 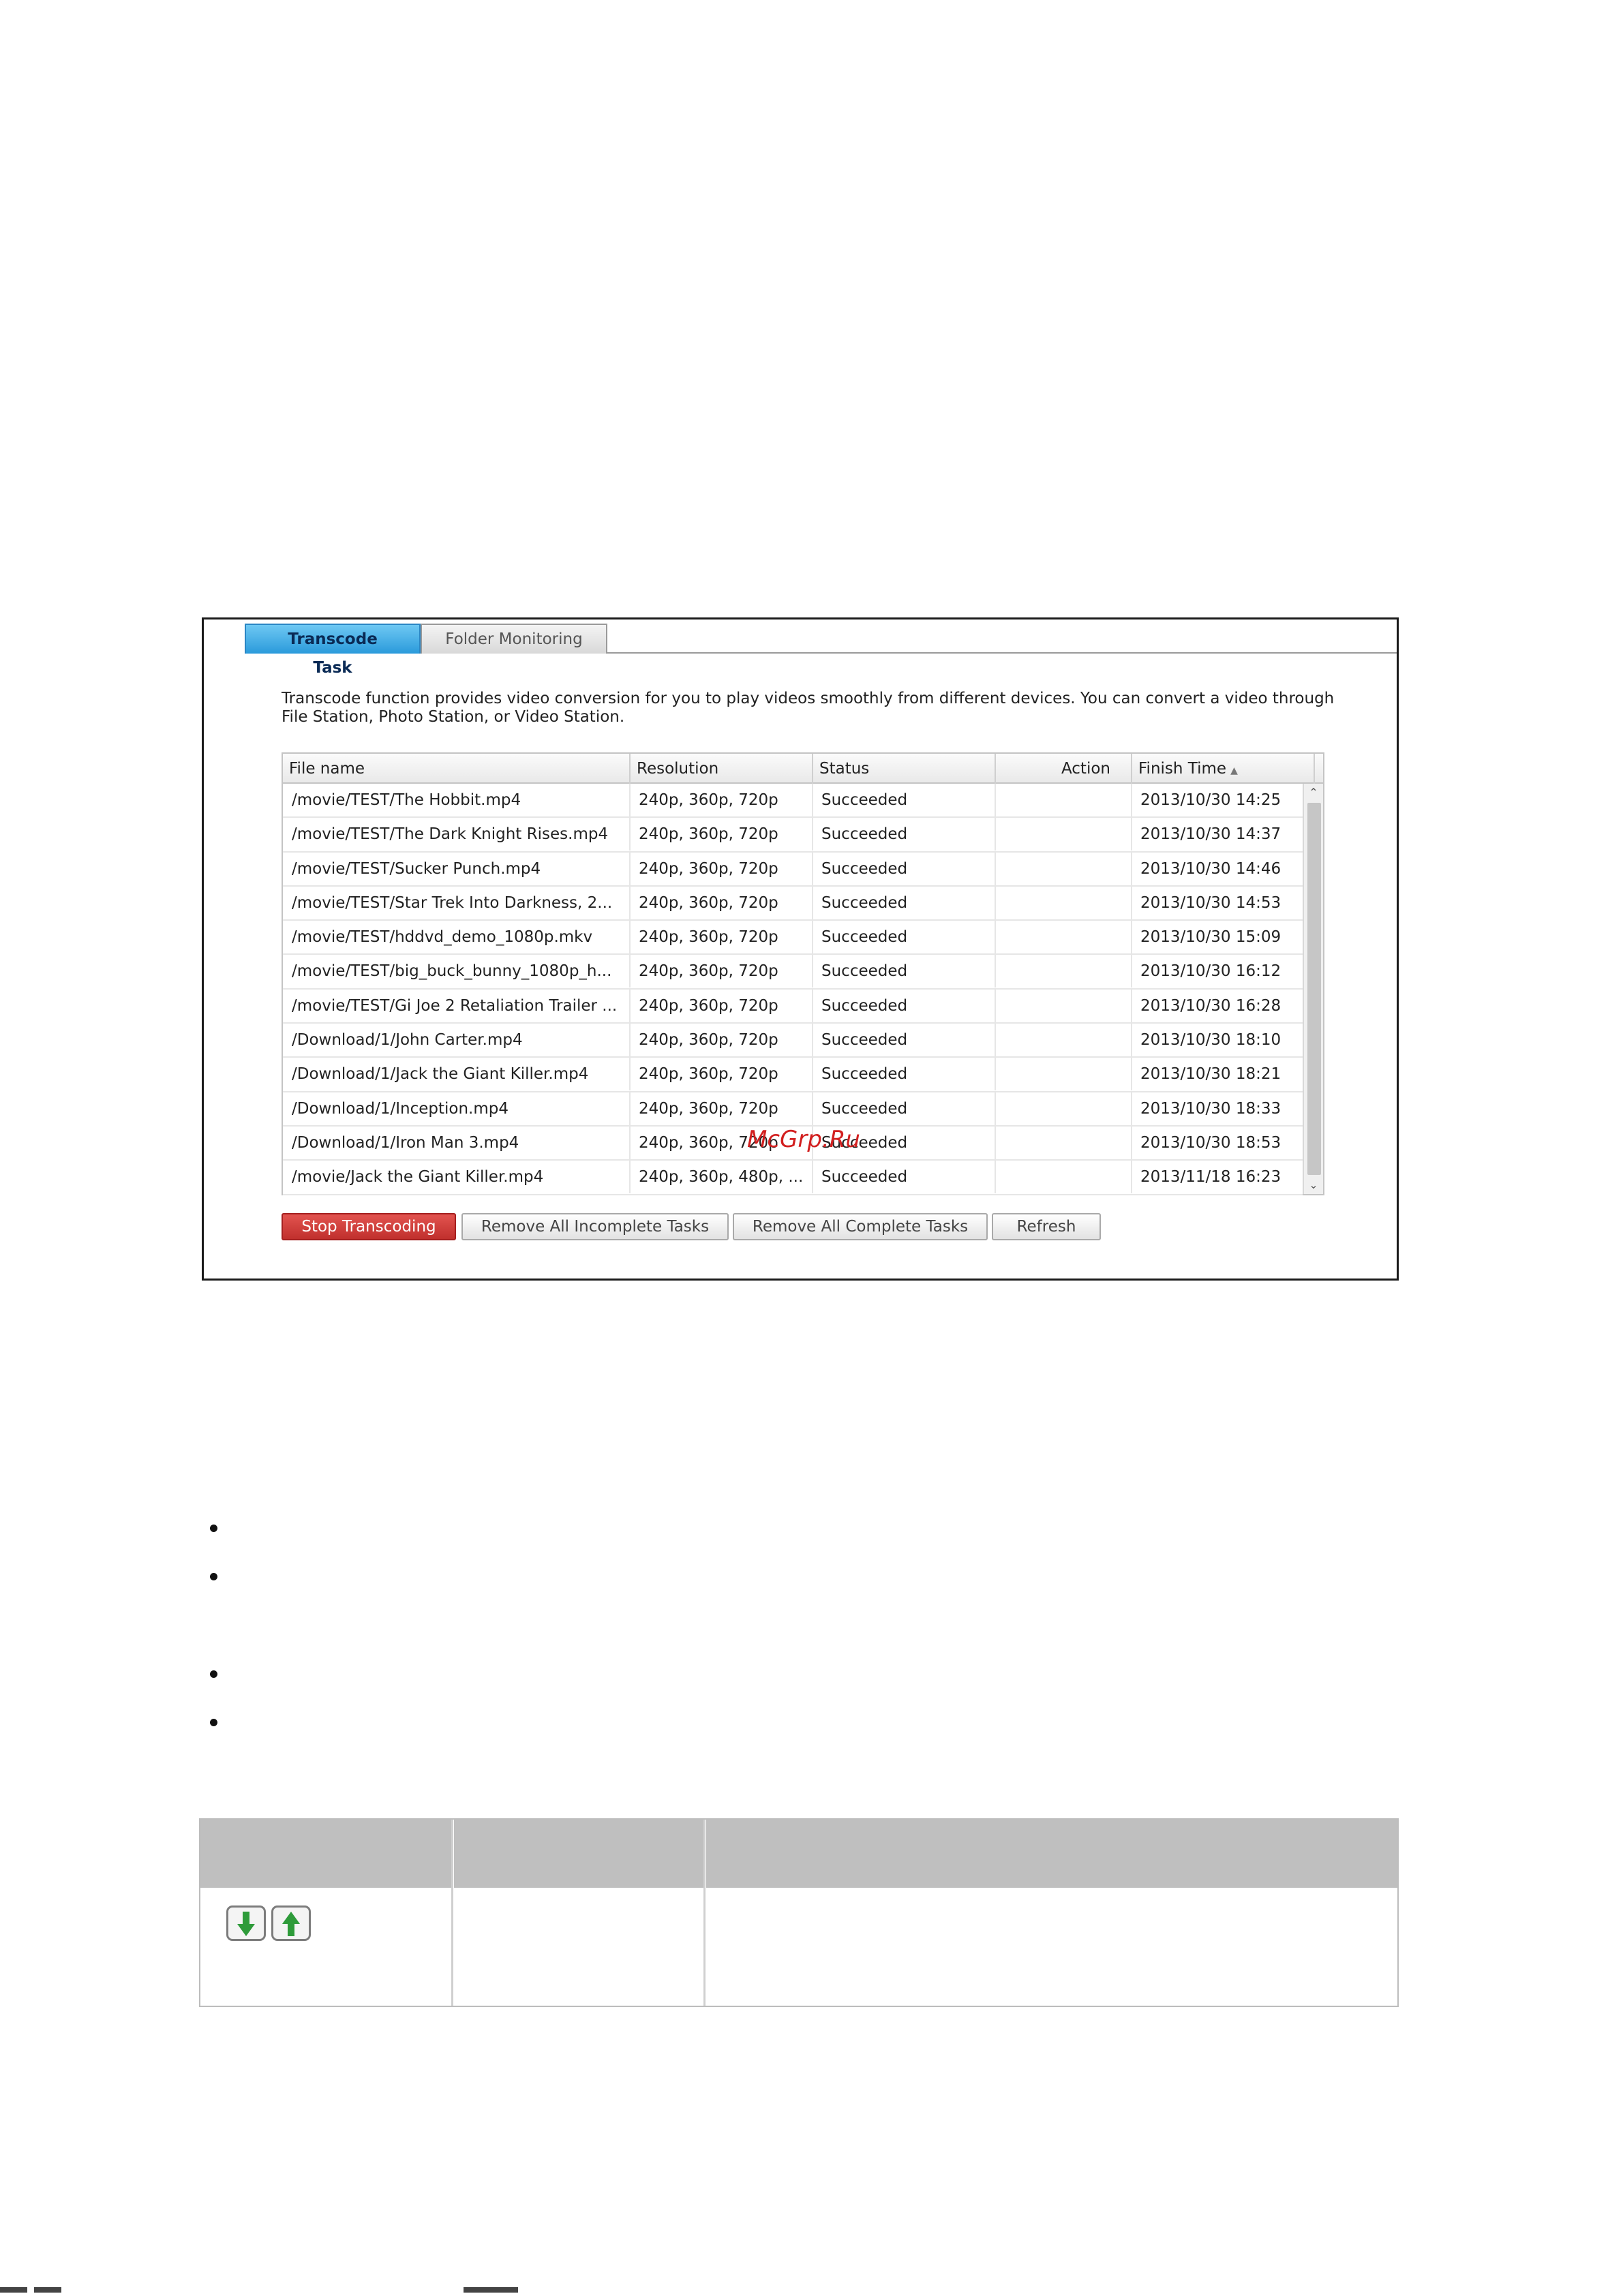 What do you see at coordinates (1313, 792) in the screenshot?
I see `chevron-up-icon: ⌃` at bounding box center [1313, 792].